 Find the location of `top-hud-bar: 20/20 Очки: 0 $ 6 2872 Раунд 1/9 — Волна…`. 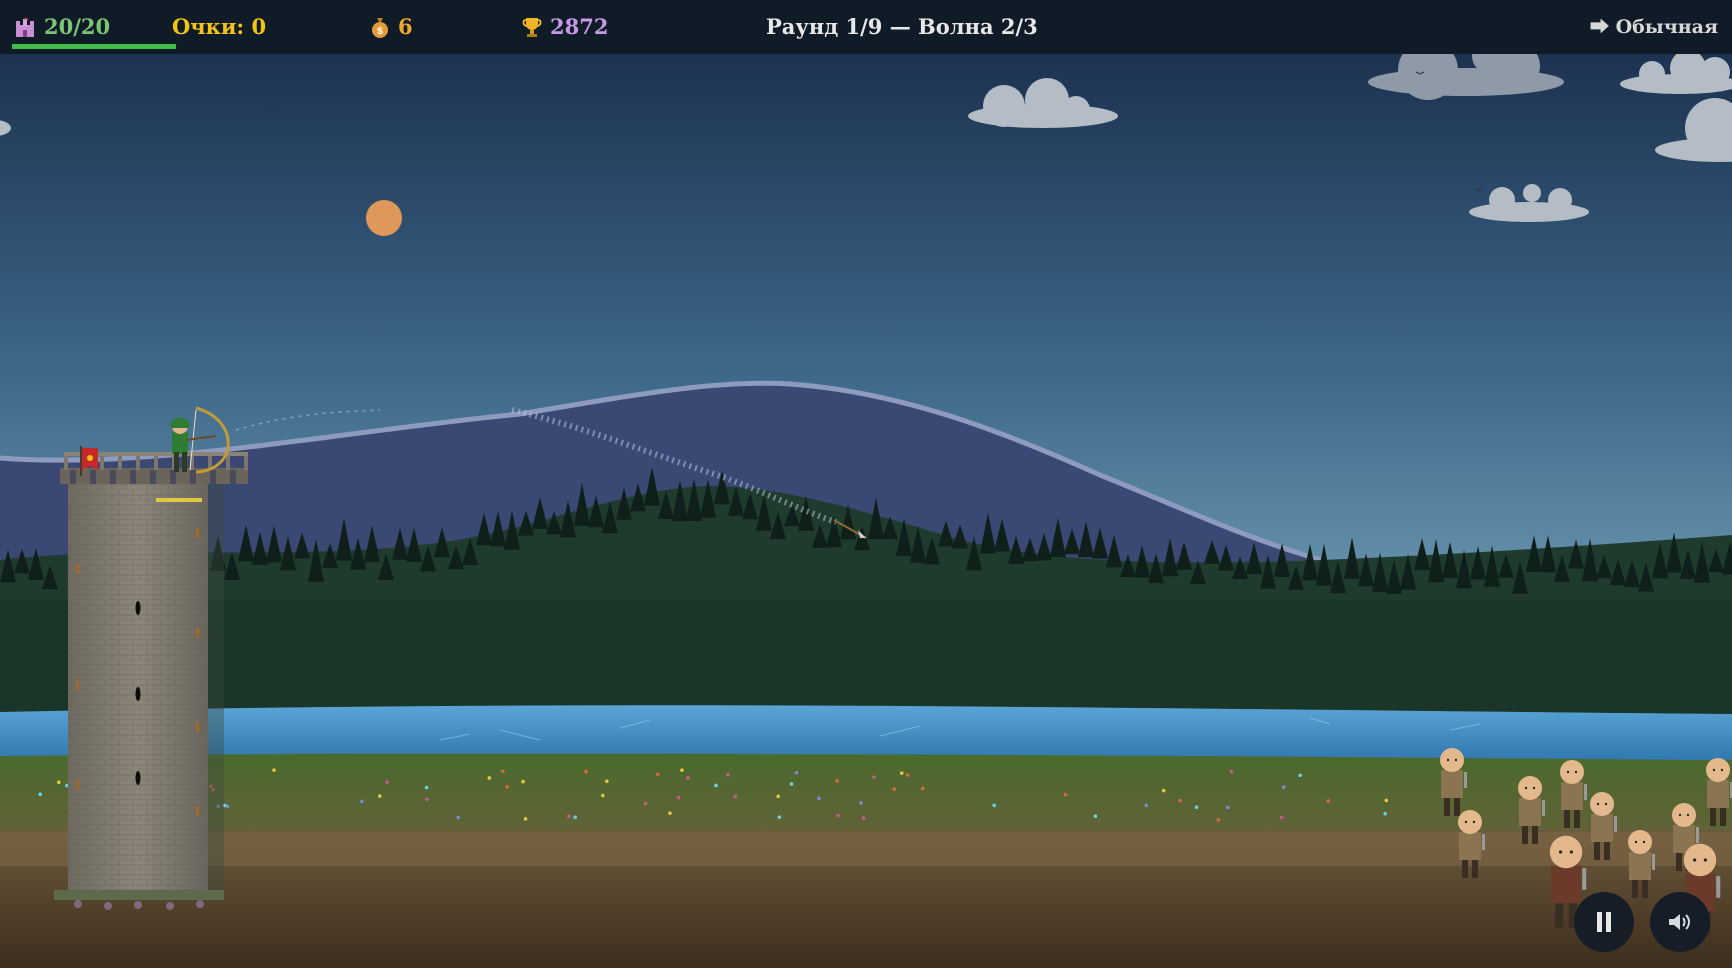

top-hud-bar: 20/20 Очки: 0 $ 6 2872 Раунд 1/9 — Волна… is located at coordinates (866, 27).